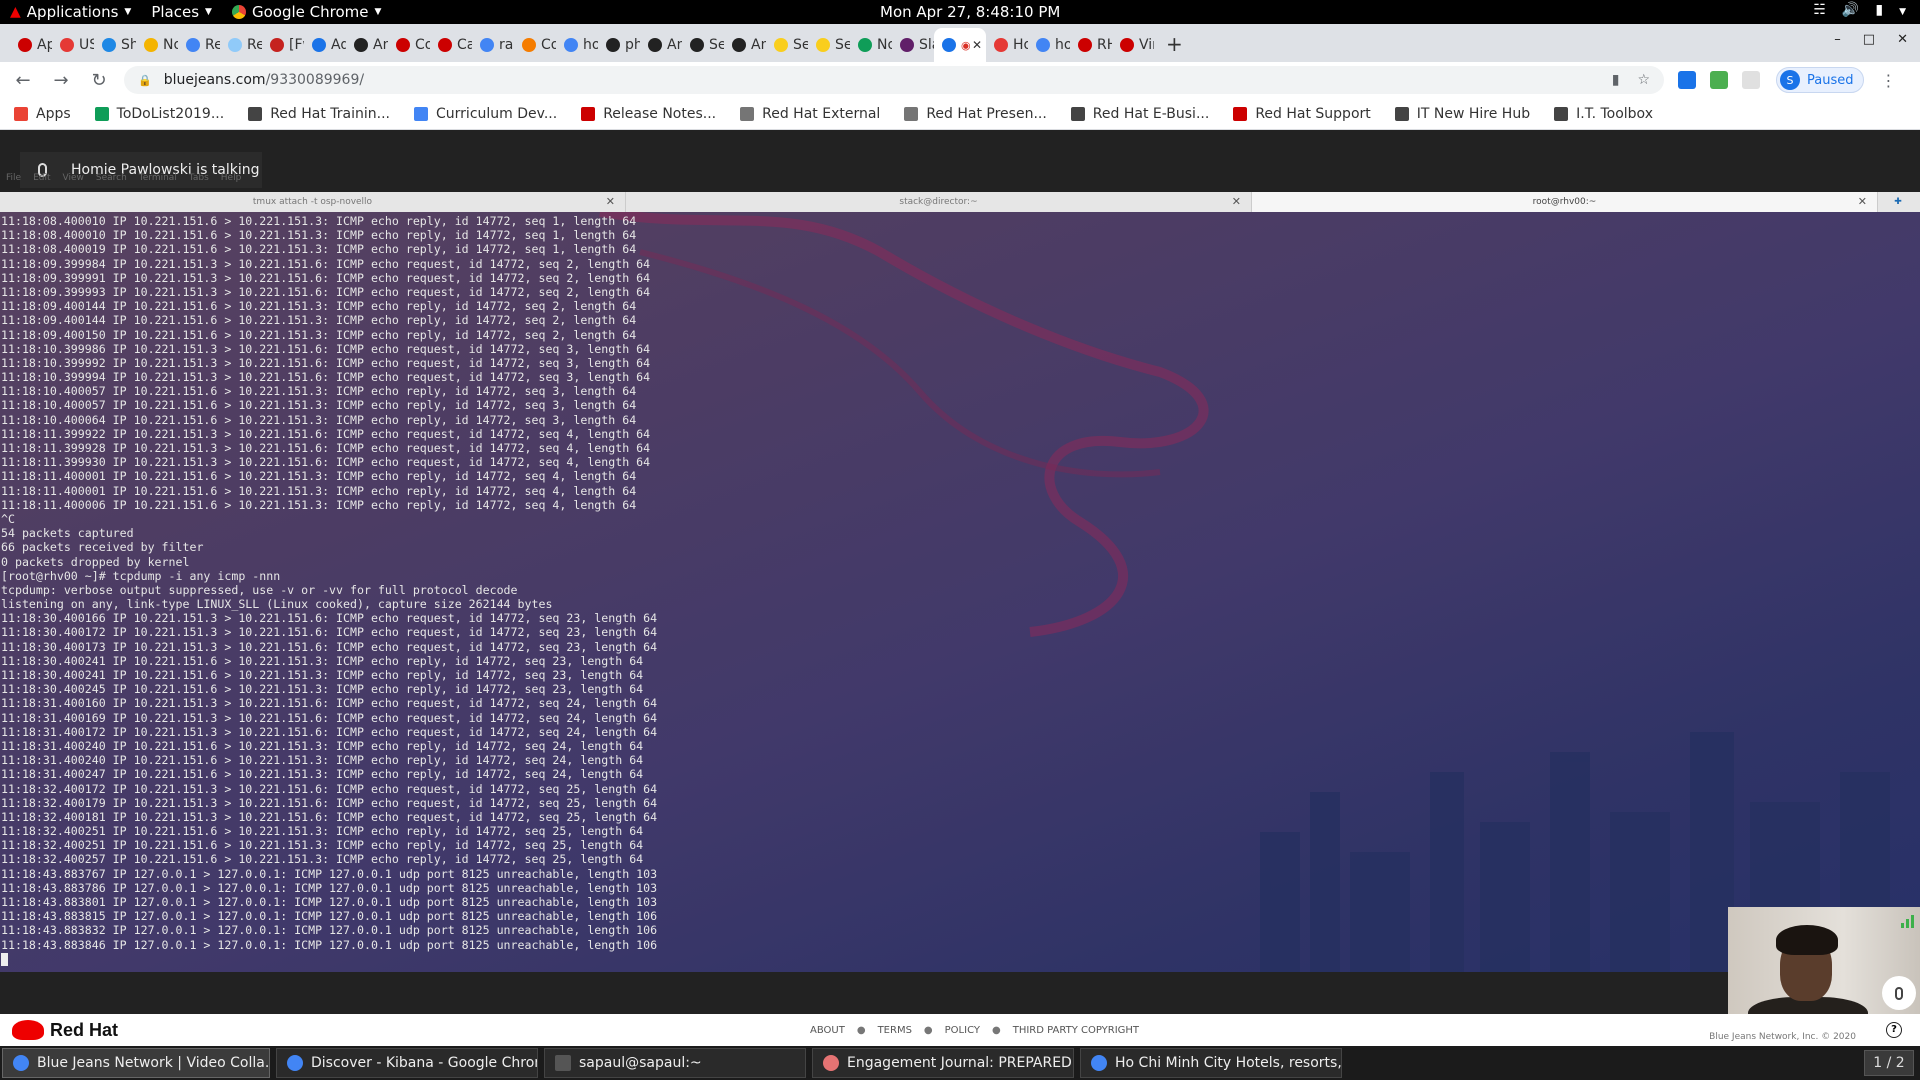 This screenshot has height=1080, width=1920. Describe the element at coordinates (1462, 114) in the screenshot. I see `bookmark-item: IT New Hire Hub` at that location.